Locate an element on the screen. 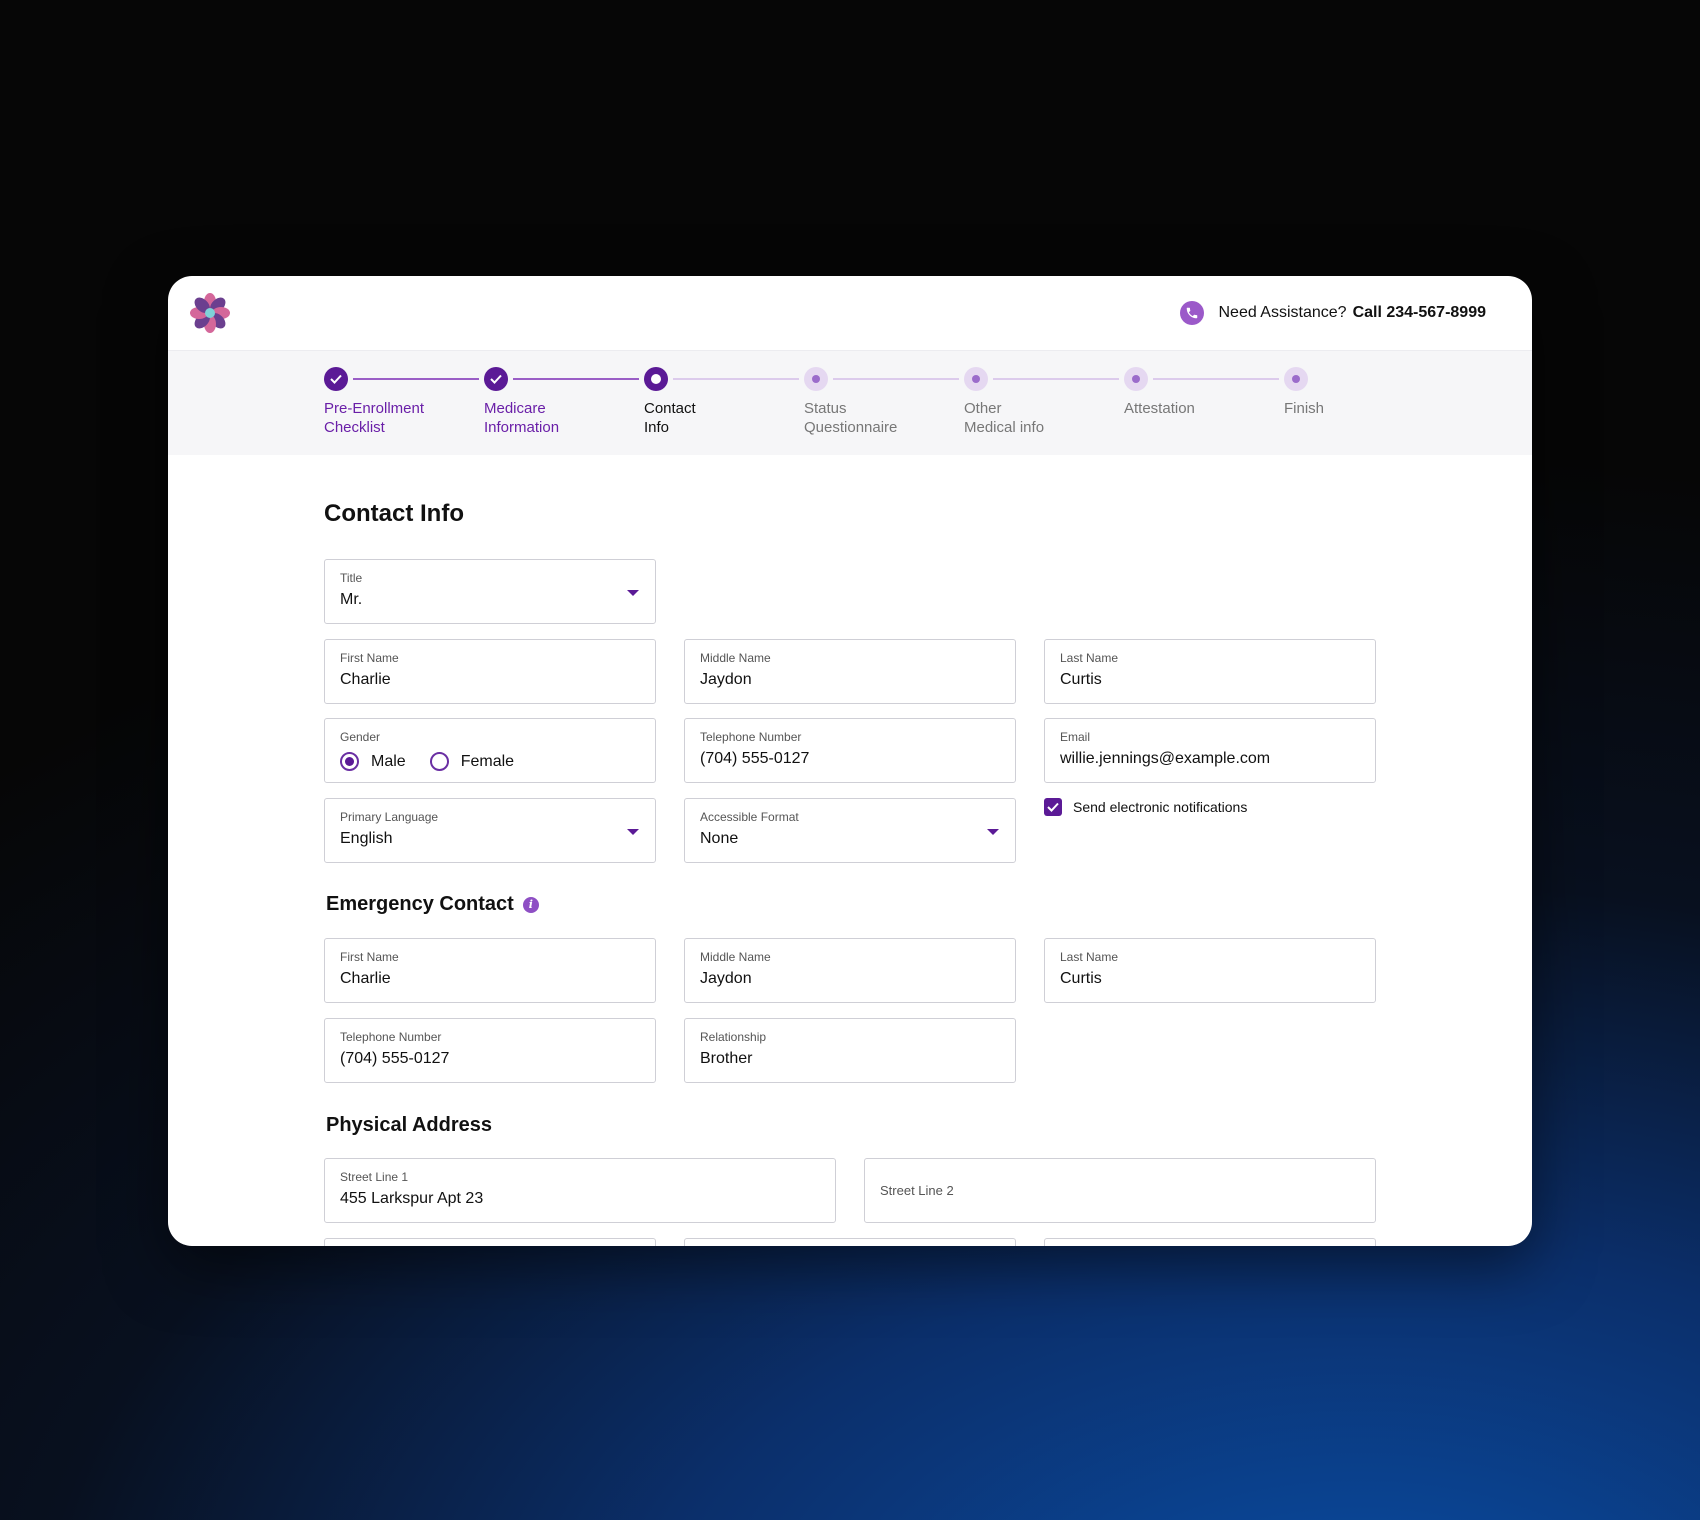  field-label: Street Line 1 is located at coordinates (374, 1177).